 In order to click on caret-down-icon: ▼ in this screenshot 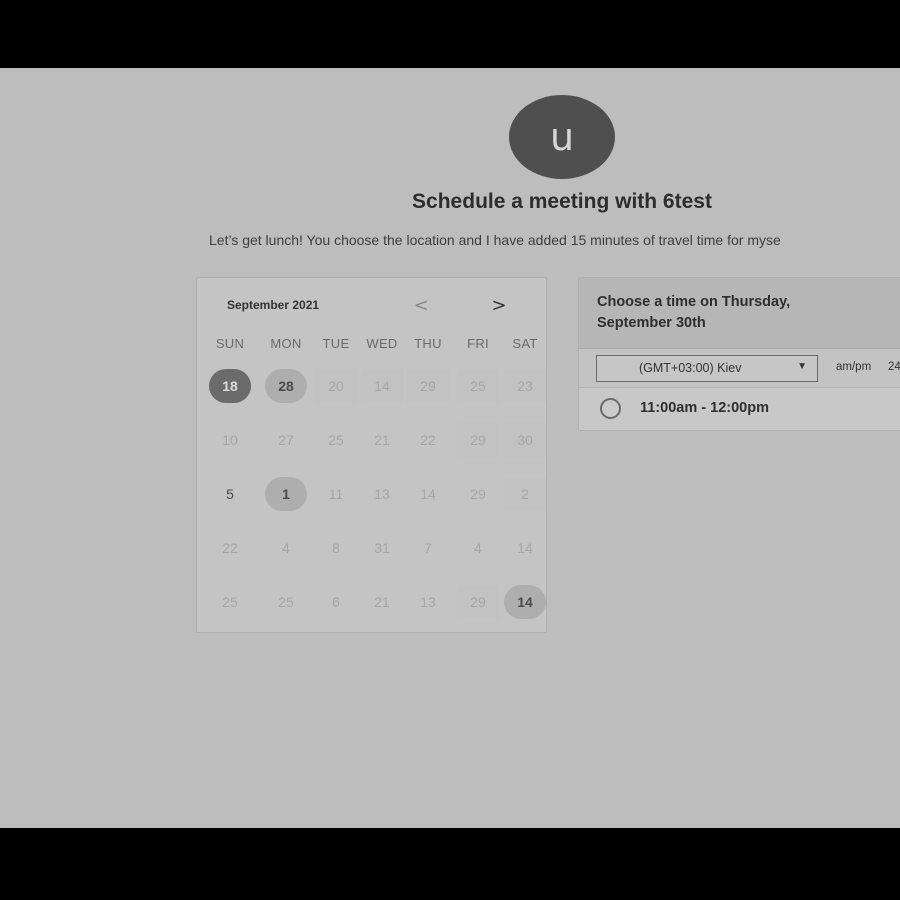, I will do `click(802, 366)`.